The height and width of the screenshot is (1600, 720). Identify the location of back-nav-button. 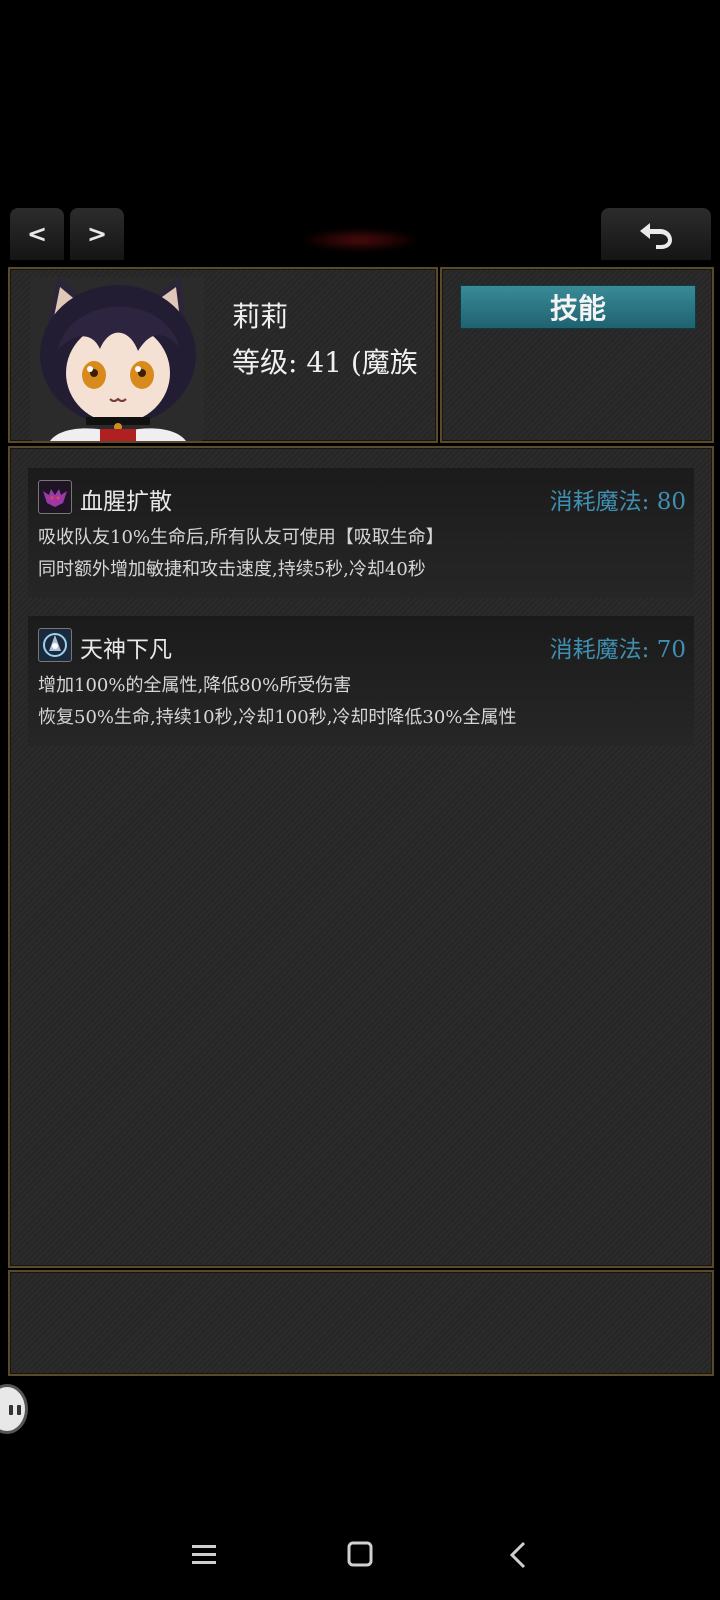
(518, 1555).